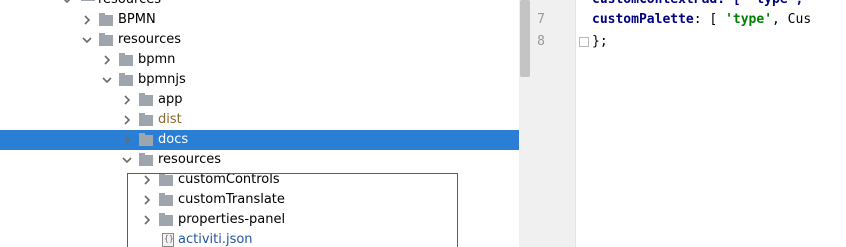  I want to click on code-token: customContextPad: [ 'type',, so click(701, 3).